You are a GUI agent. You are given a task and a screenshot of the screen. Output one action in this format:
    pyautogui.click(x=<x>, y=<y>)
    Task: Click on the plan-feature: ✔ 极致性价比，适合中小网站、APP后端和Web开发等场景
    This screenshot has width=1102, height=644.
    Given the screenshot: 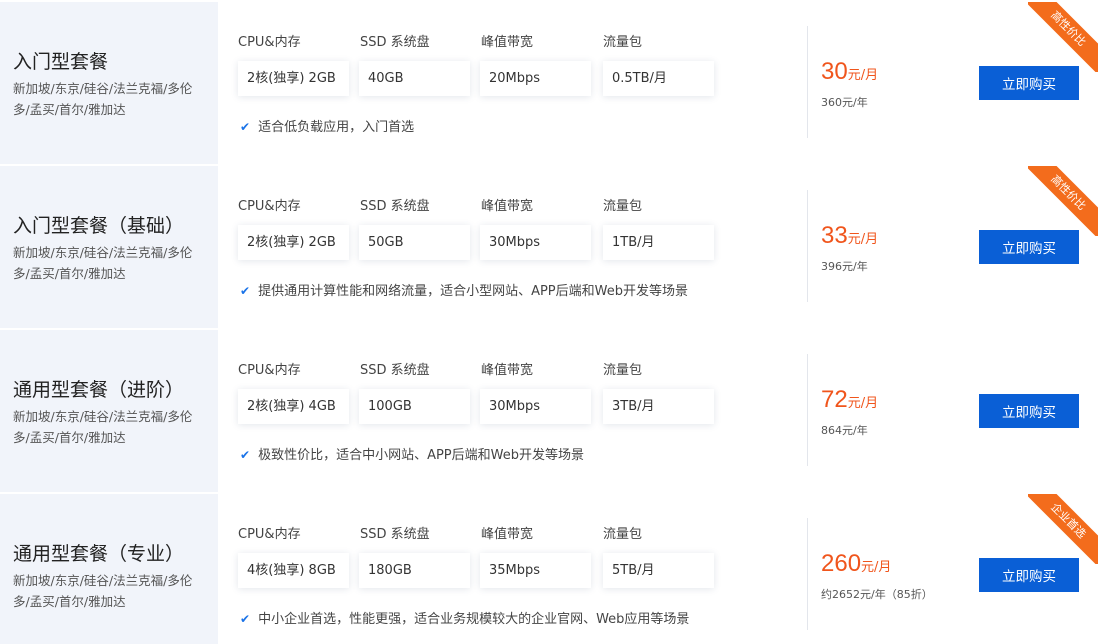 What is the action you would take?
    pyautogui.click(x=412, y=453)
    